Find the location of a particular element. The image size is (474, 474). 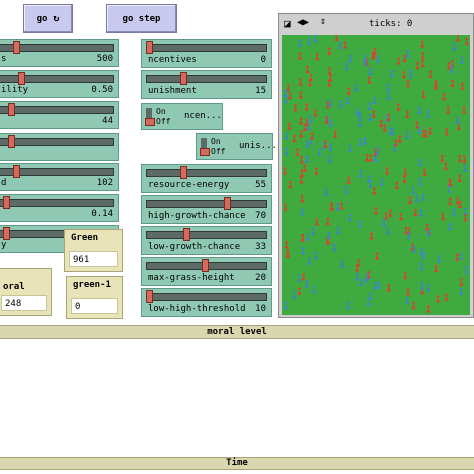

monitor-label: green-1 is located at coordinates (92, 285).